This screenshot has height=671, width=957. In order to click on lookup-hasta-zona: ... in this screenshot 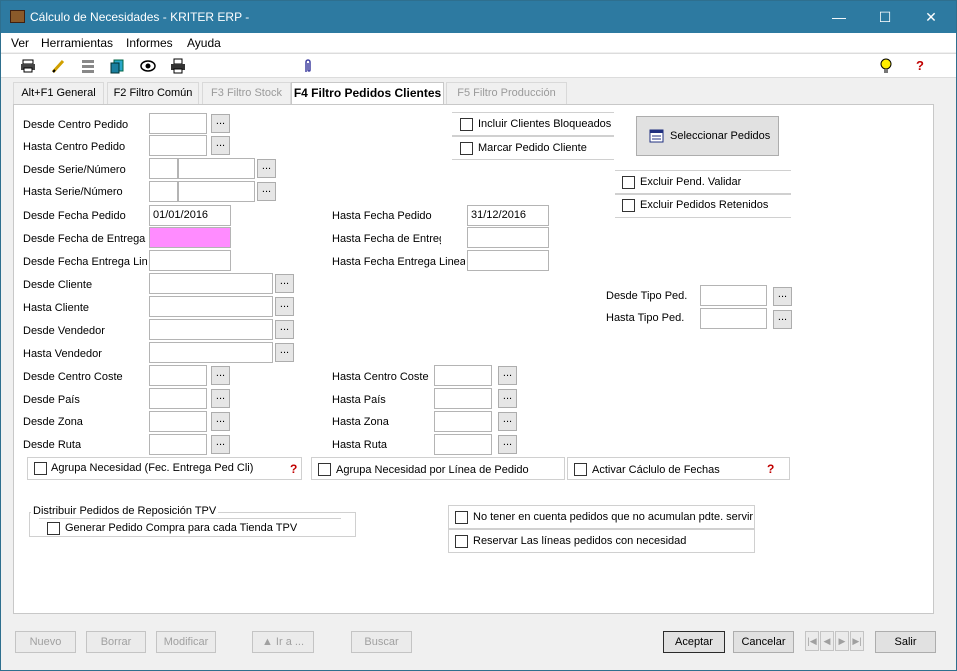, I will do `click(507, 421)`.